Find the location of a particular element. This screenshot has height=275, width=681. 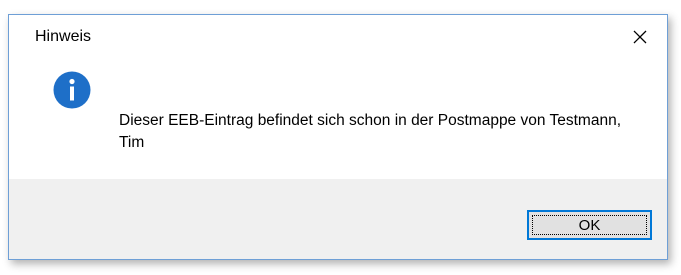

ok-button-label: OK is located at coordinates (589, 225).